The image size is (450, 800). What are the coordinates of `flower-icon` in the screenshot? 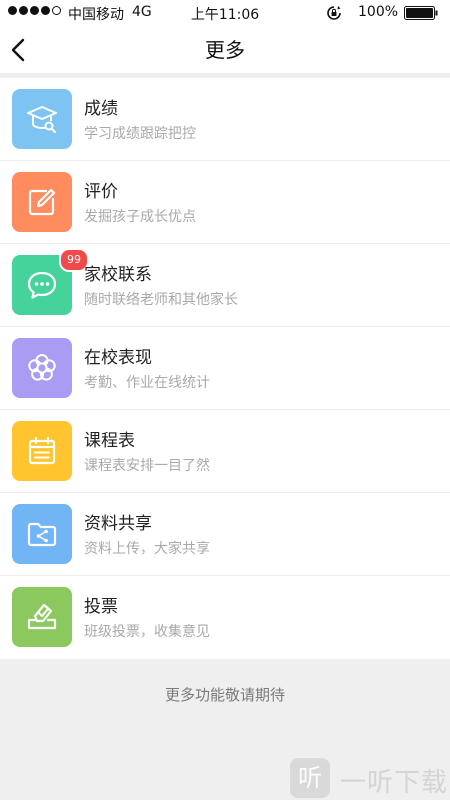 It's located at (42, 367).